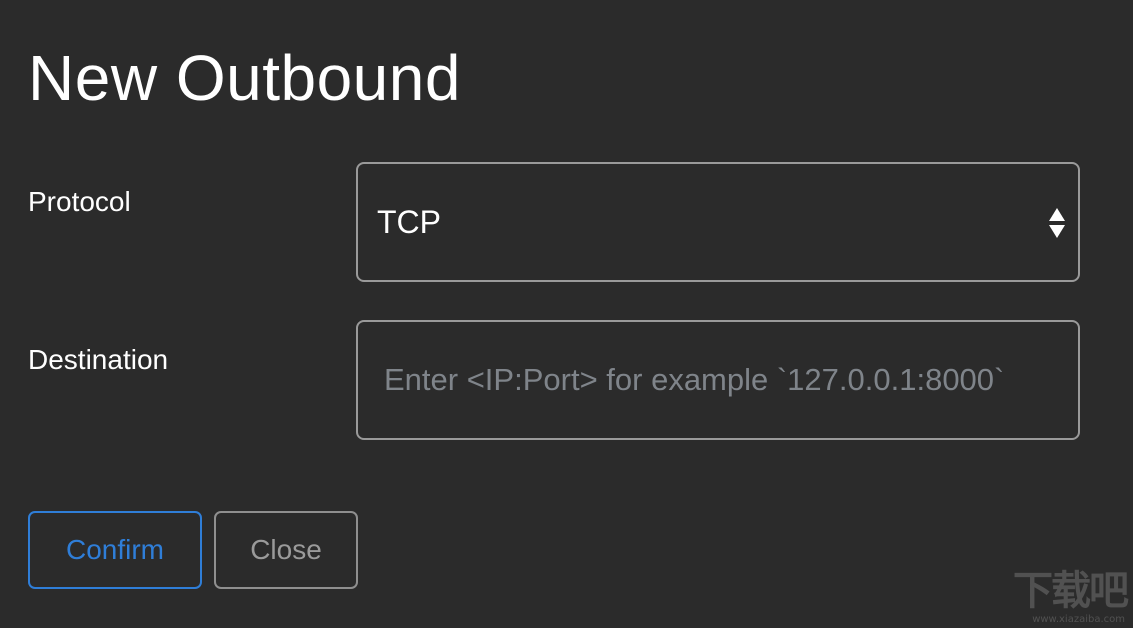 This screenshot has width=1133, height=628. Describe the element at coordinates (115, 550) in the screenshot. I see `confirm-button: Confirm` at that location.